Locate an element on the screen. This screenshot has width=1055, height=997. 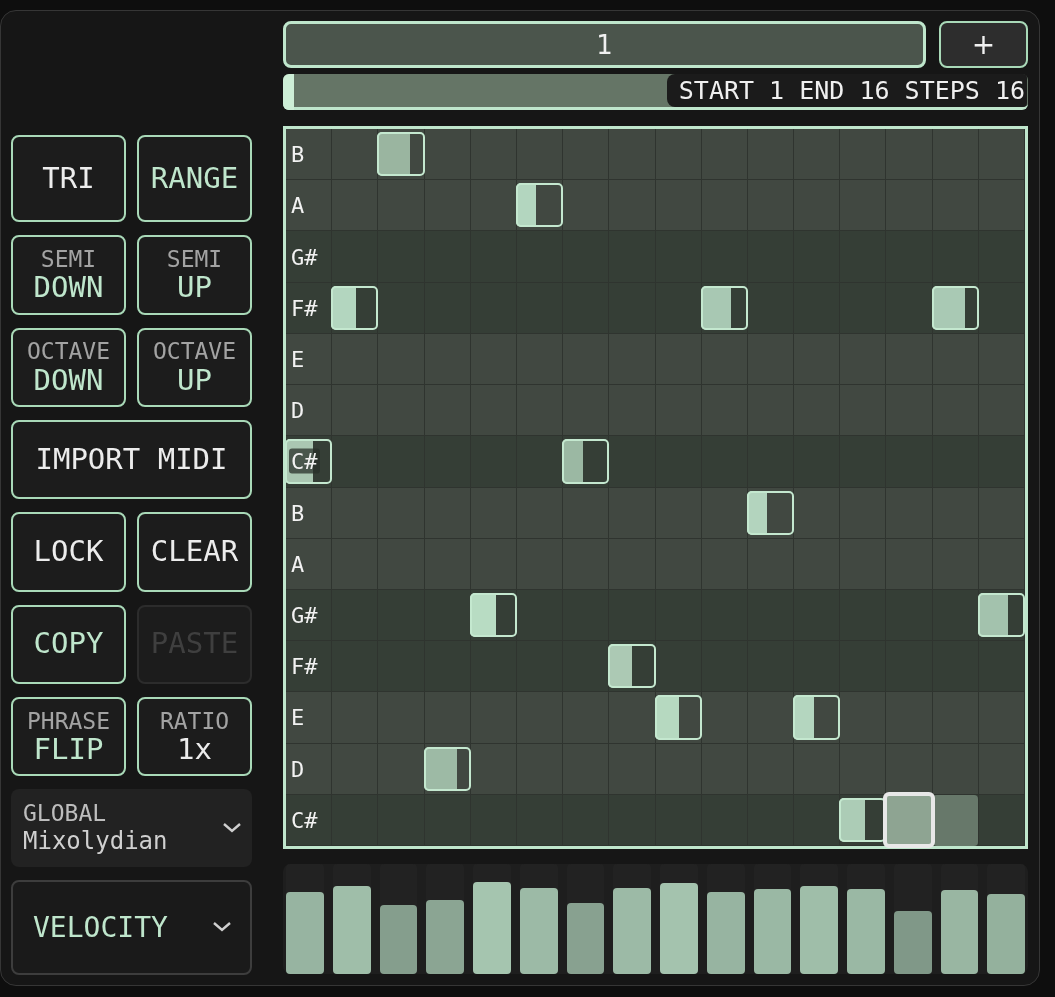
loop-range-bar: START 1 END 16 STEPS 16 is located at coordinates (655, 92).